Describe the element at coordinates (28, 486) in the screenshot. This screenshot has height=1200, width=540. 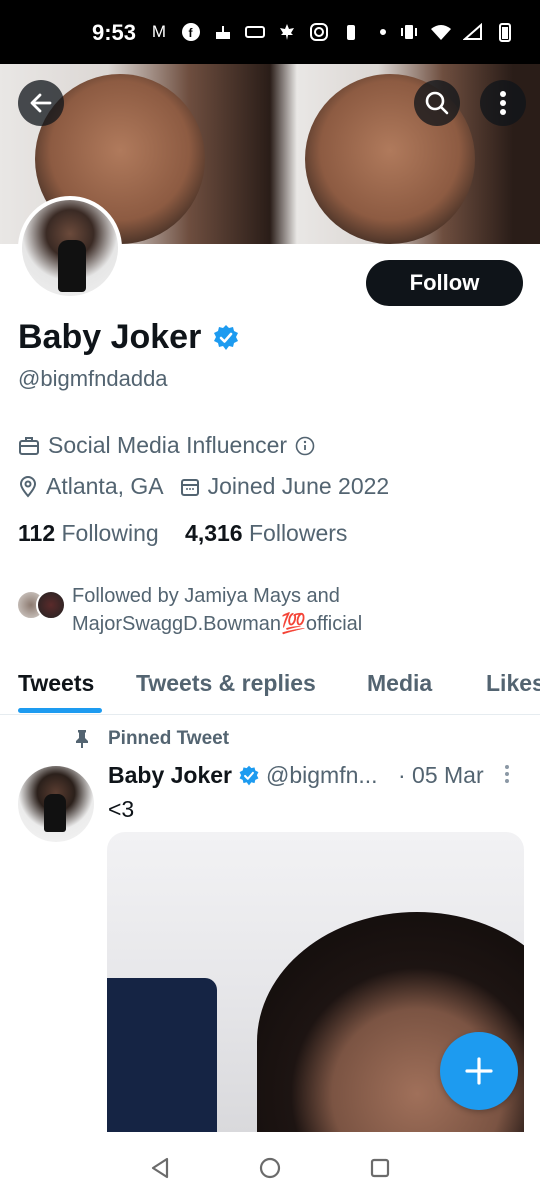
I see `location-pin-icon` at that location.